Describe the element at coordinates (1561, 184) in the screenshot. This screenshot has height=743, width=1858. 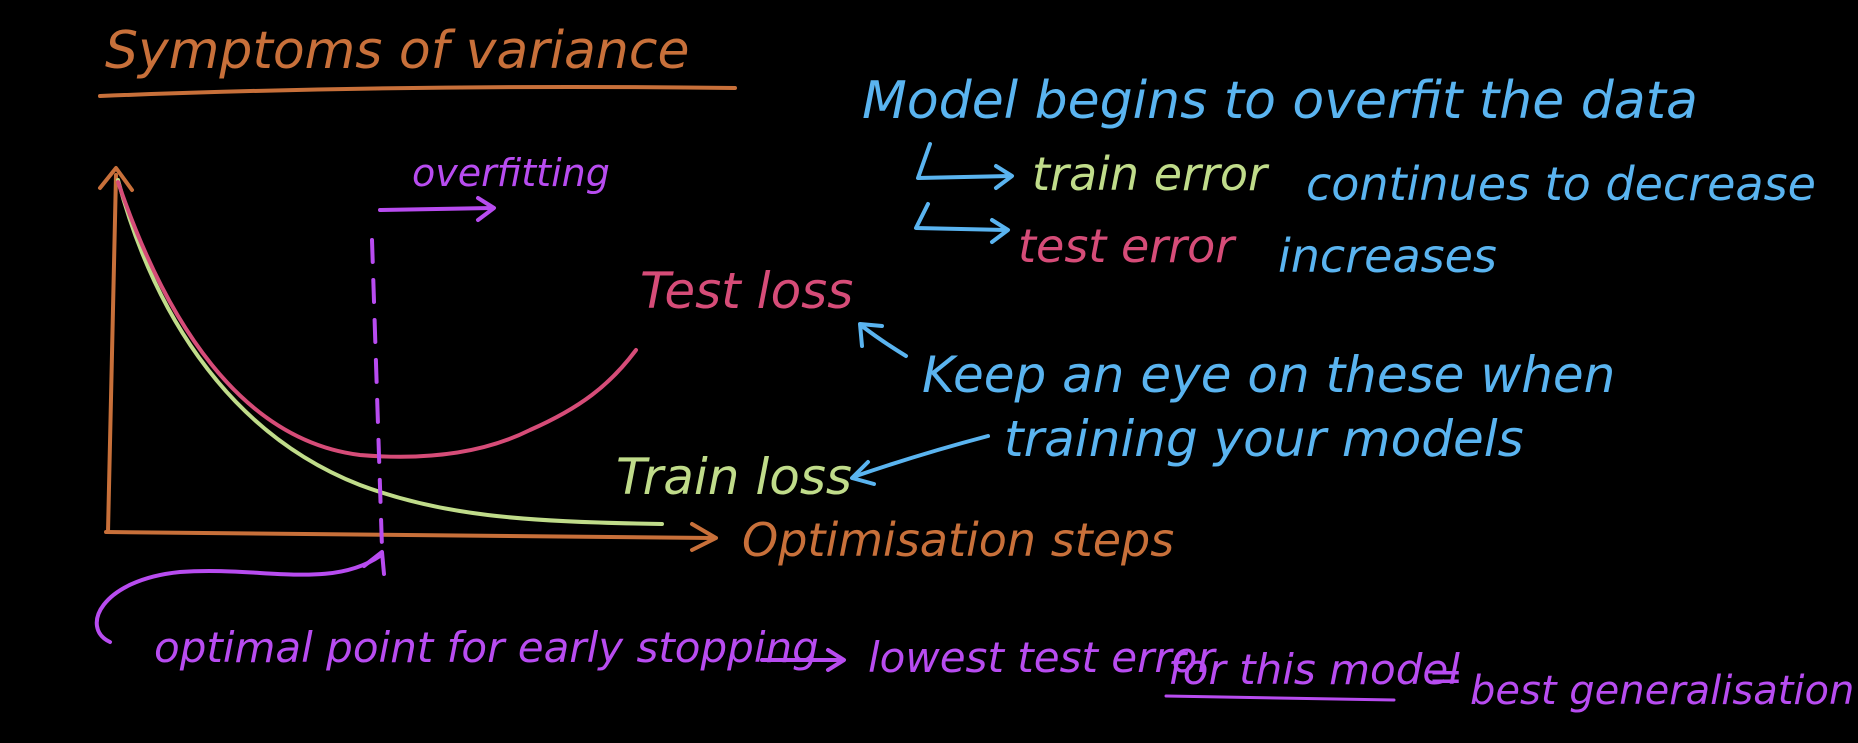
I see `continues-to-decrease-text: continues to decrease` at that location.